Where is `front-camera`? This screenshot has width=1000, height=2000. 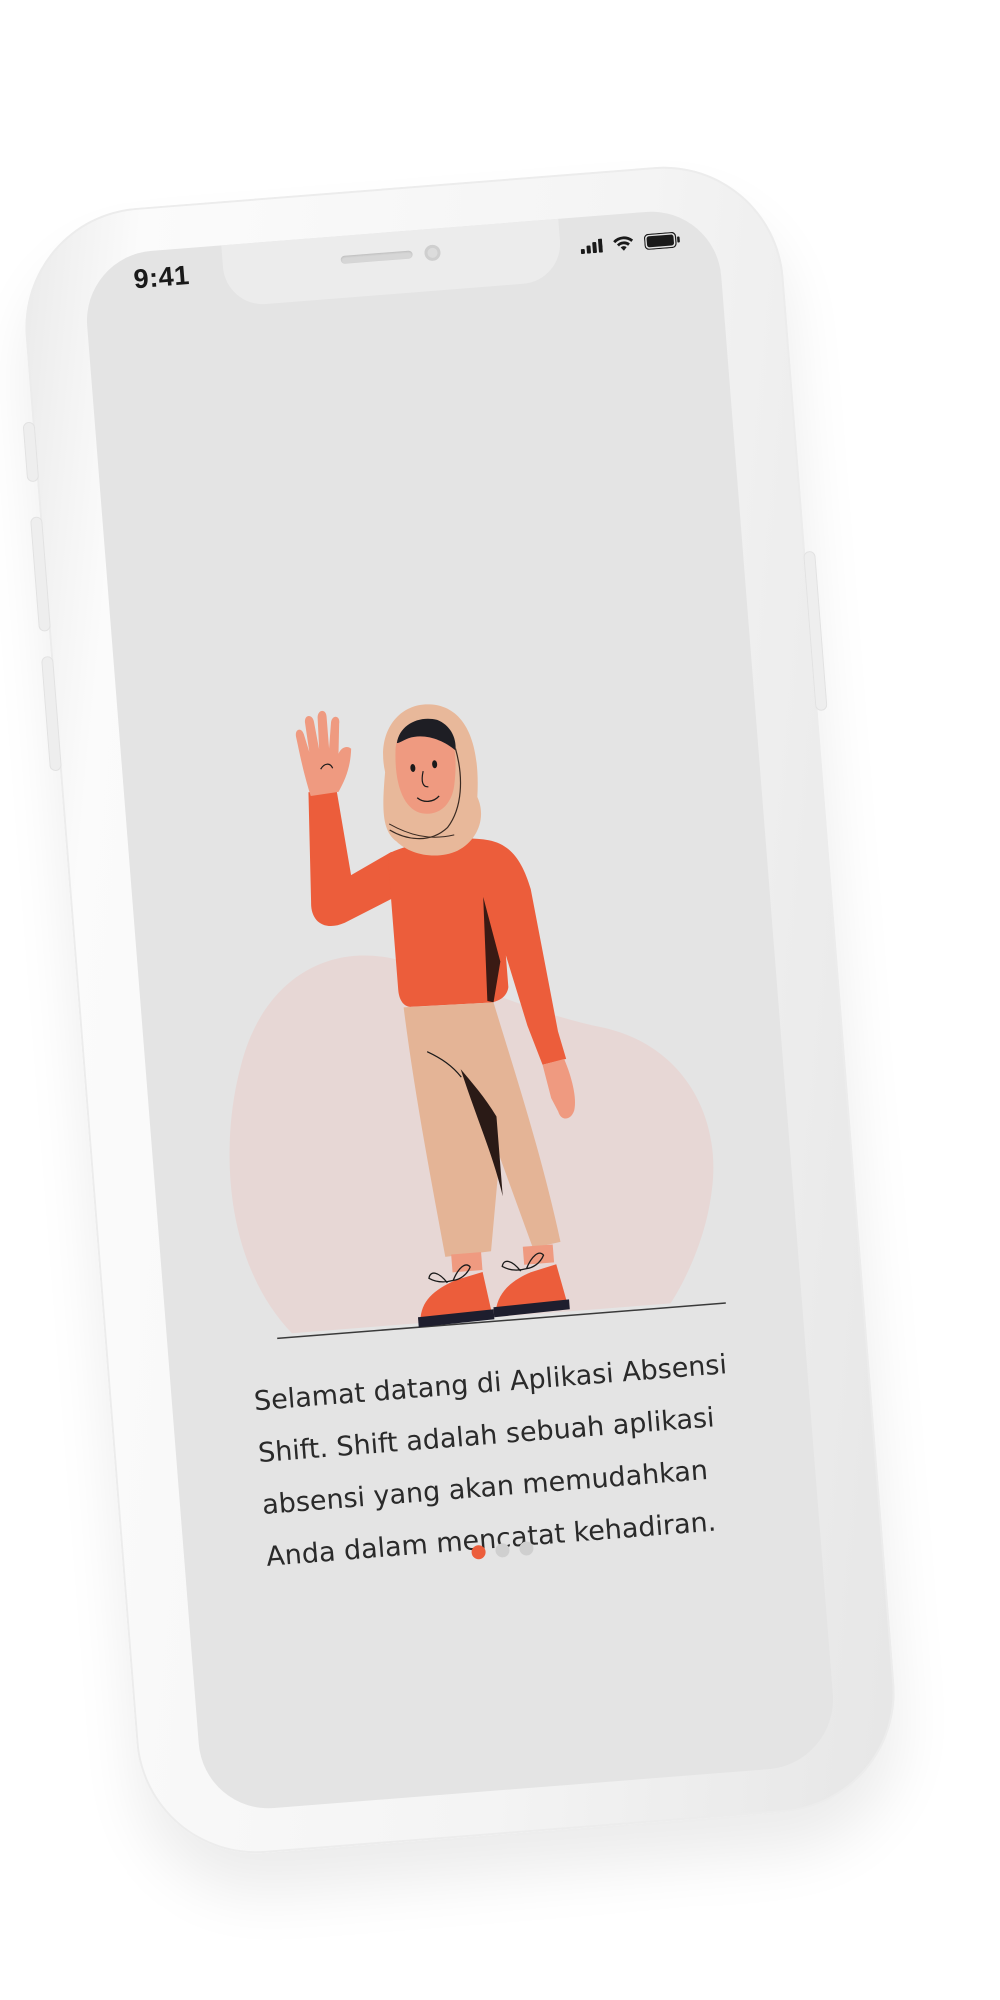 front-camera is located at coordinates (432, 253).